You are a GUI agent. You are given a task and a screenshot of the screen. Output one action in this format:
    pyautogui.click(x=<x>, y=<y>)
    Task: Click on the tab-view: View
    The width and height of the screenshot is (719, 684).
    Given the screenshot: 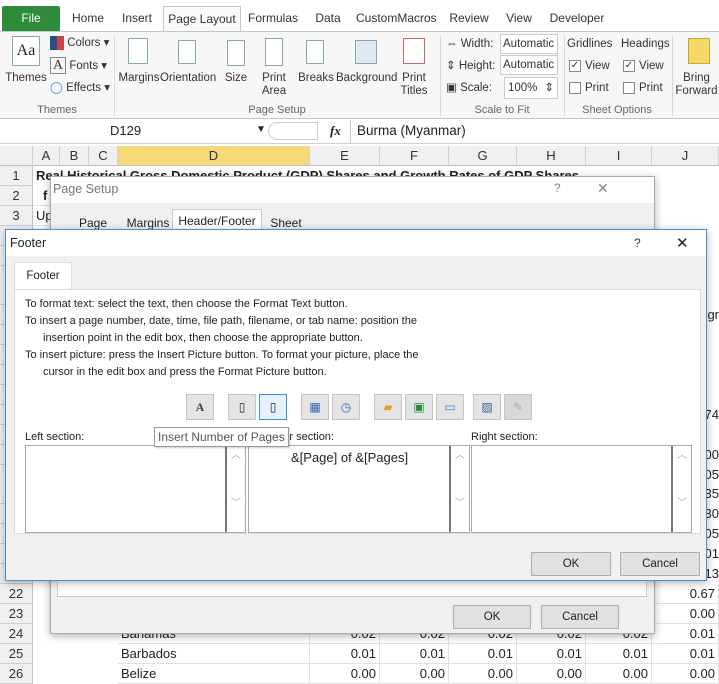 What is the action you would take?
    pyautogui.click(x=519, y=19)
    